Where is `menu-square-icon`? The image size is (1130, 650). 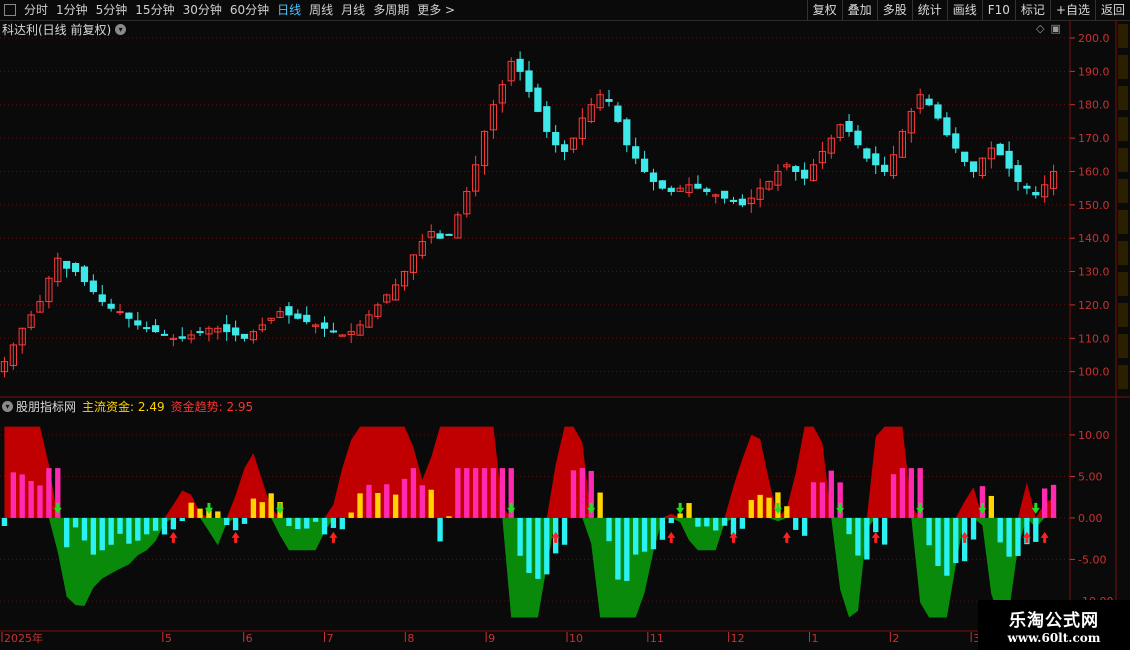
menu-square-icon is located at coordinates (10, 10).